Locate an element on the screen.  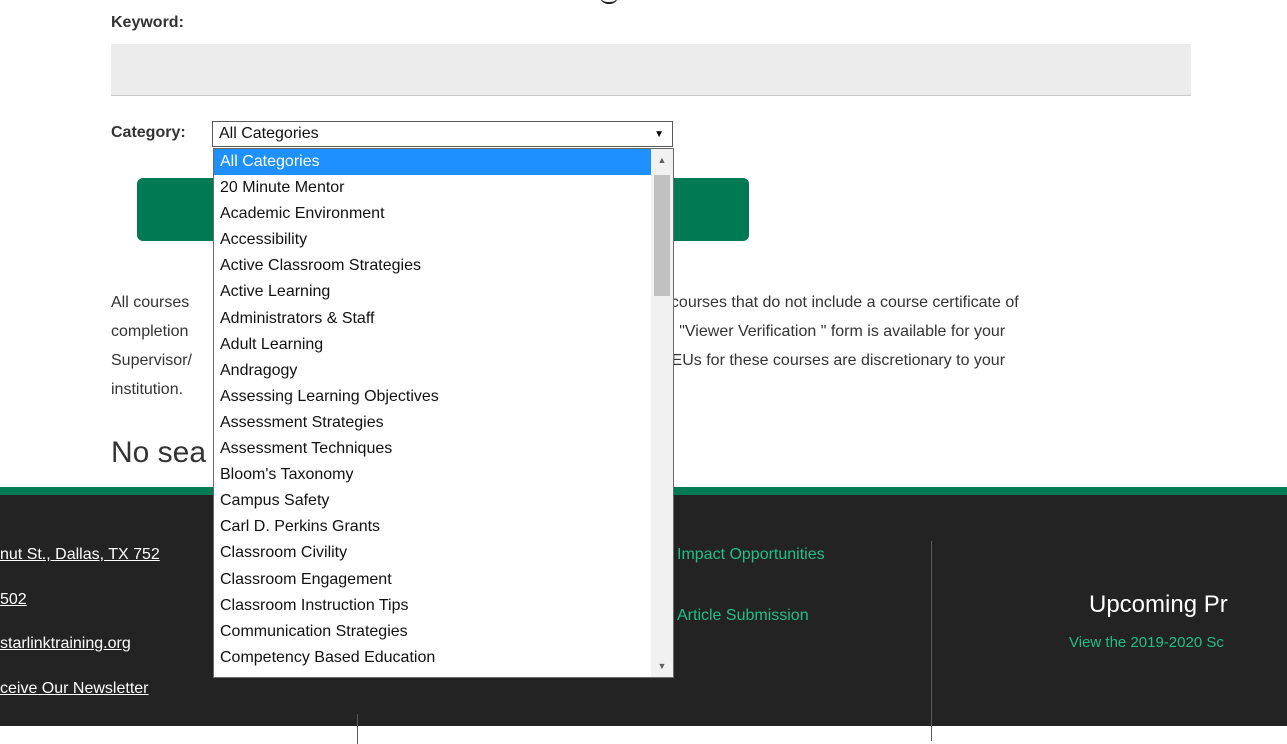
scroll-thumb is located at coordinates (662, 235).